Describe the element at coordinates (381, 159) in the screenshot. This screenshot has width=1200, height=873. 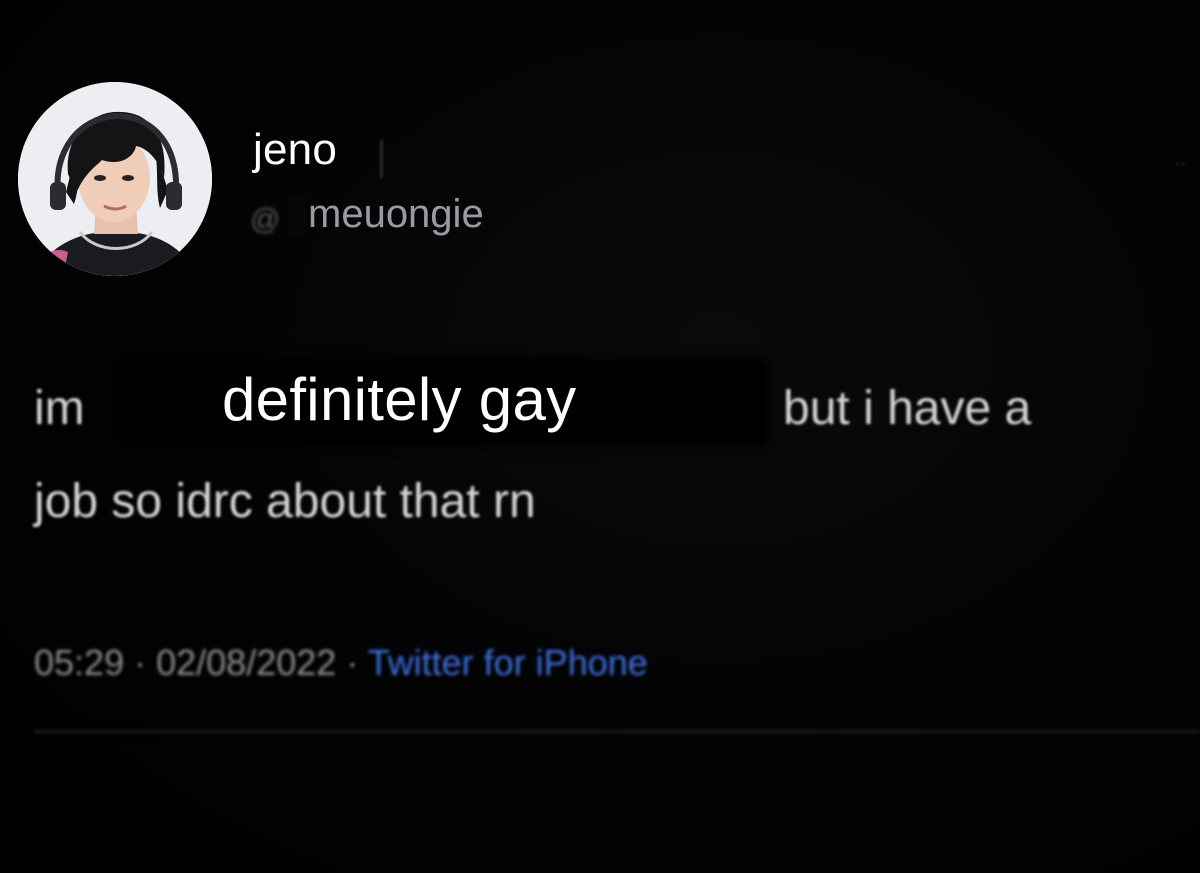
I see `text-cursor-mark` at that location.